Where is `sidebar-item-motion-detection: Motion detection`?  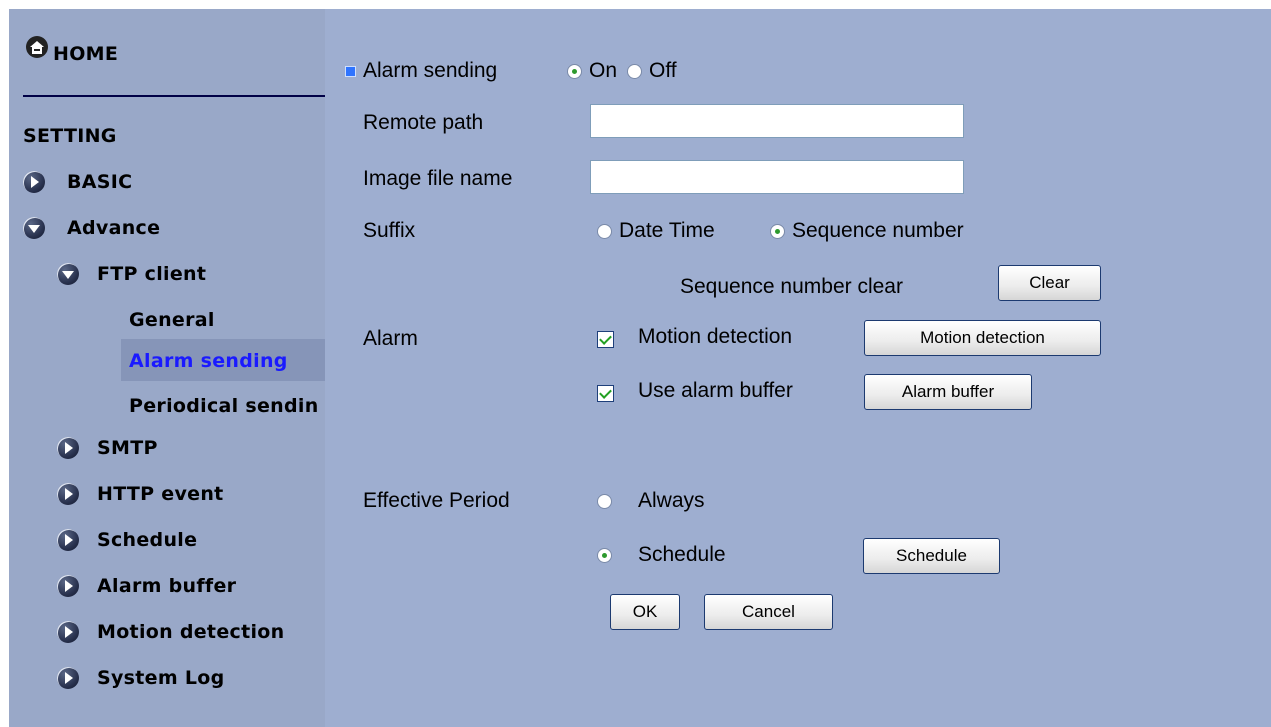 sidebar-item-motion-detection: Motion detection is located at coordinates (190, 632).